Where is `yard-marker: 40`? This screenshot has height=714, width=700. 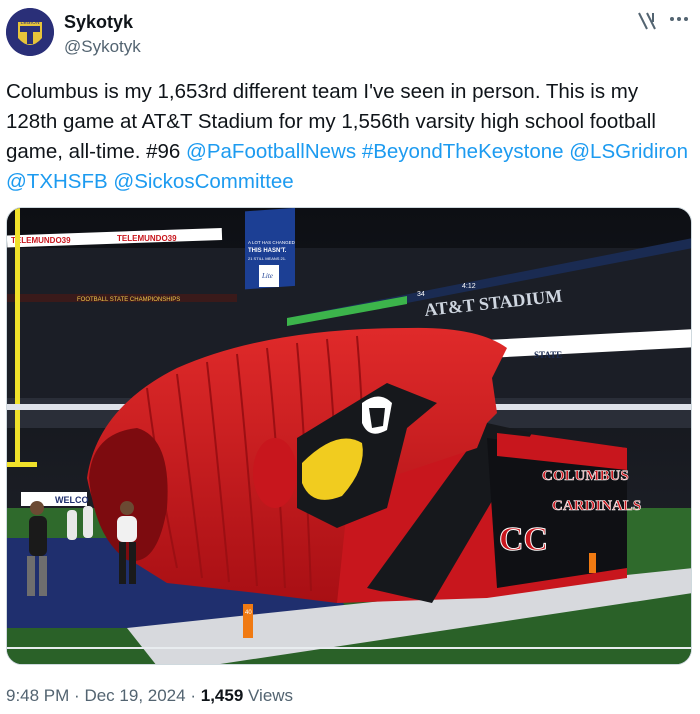
yard-marker: 40 is located at coordinates (248, 613).